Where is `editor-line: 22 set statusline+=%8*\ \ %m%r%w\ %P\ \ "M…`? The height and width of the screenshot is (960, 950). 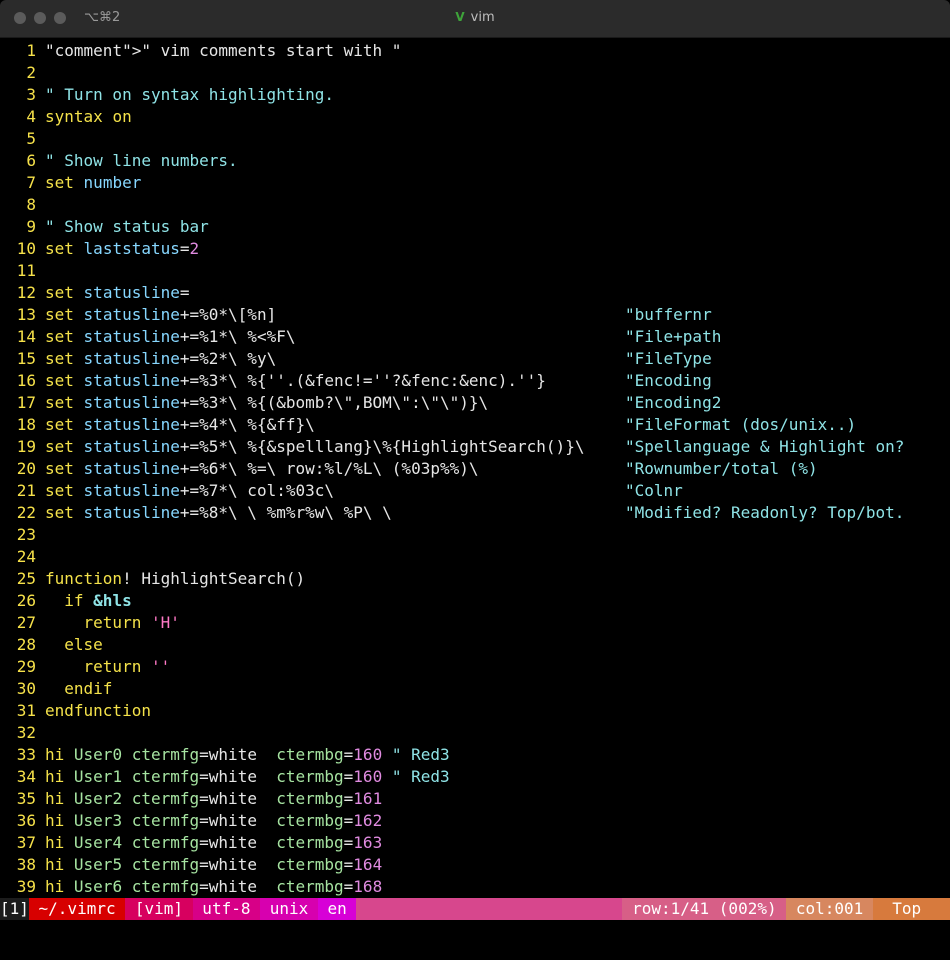
editor-line: 22 set statusline+=%8*\ \ %m%r%w\ %P\ \ "M… is located at coordinates (475, 513).